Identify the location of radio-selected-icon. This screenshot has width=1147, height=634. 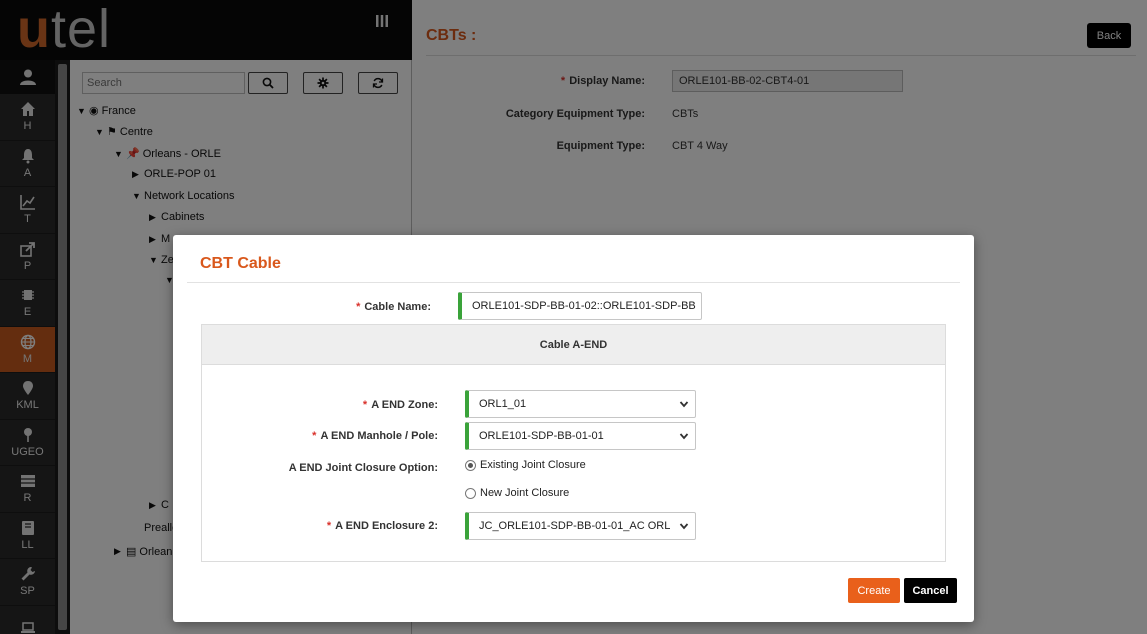
(470, 465).